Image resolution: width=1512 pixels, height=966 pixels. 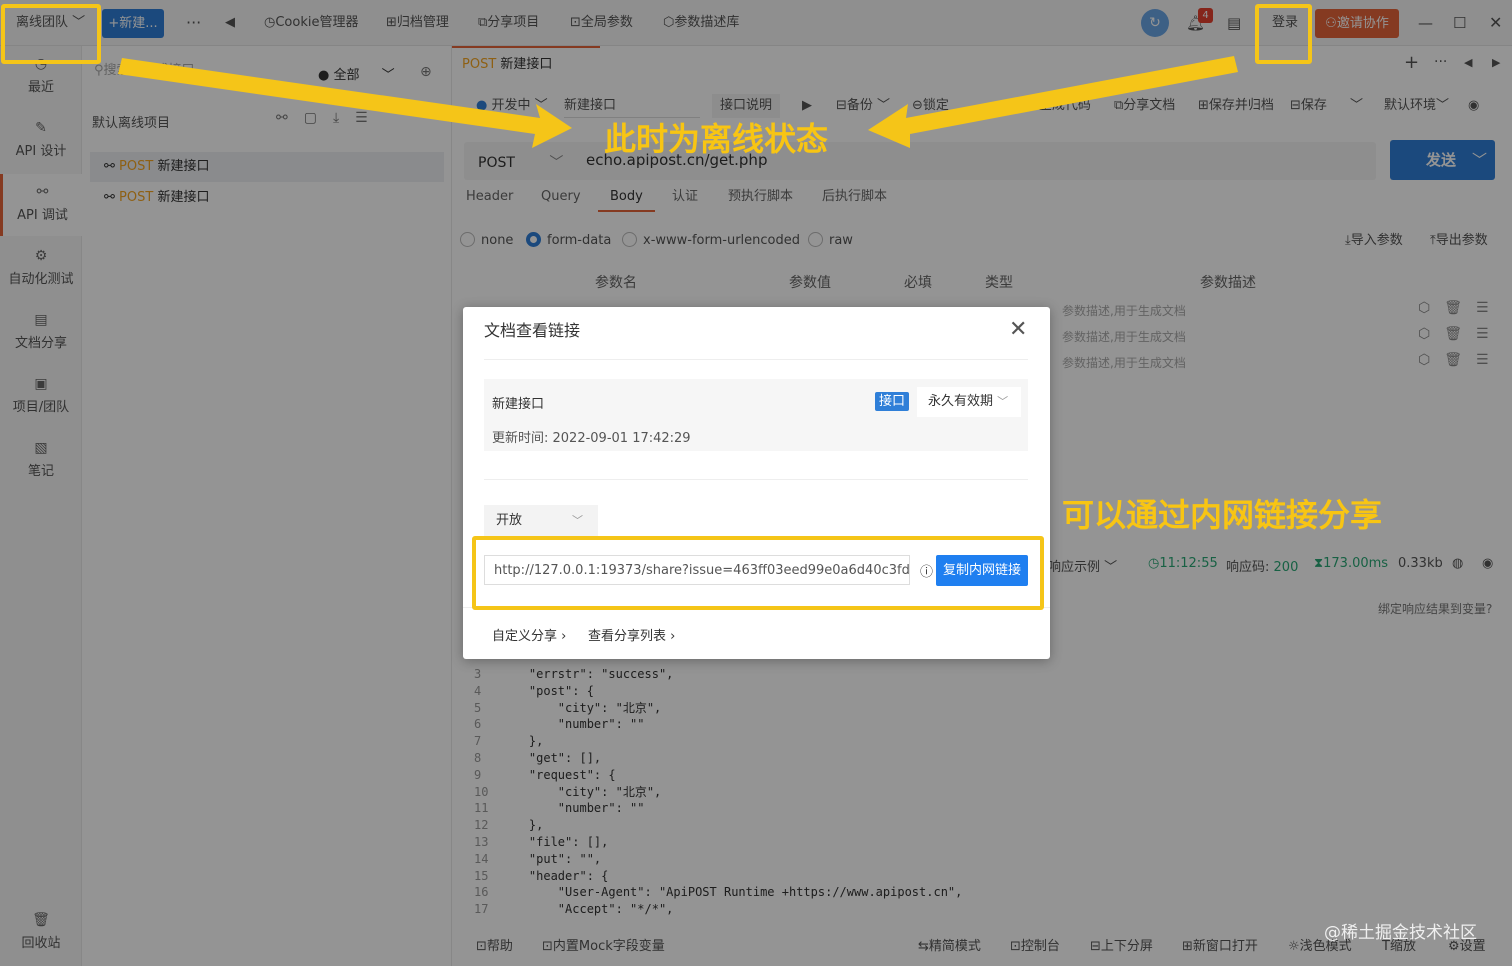 What do you see at coordinates (1053, 102) in the screenshot?
I see `arrow-right` at bounding box center [1053, 102].